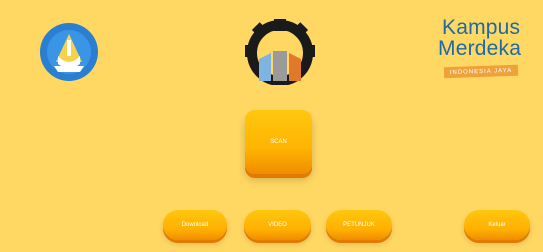 Image resolution: width=543 pixels, height=252 pixels. What do you see at coordinates (497, 225) in the screenshot?
I see `keluar-button: Keluar` at bounding box center [497, 225].